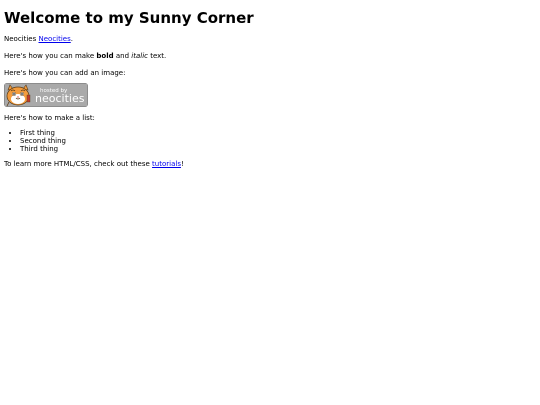 Image resolution: width=540 pixels, height=405 pixels. What do you see at coordinates (55, 39) in the screenshot?
I see `neocities-link: Neocities` at bounding box center [55, 39].